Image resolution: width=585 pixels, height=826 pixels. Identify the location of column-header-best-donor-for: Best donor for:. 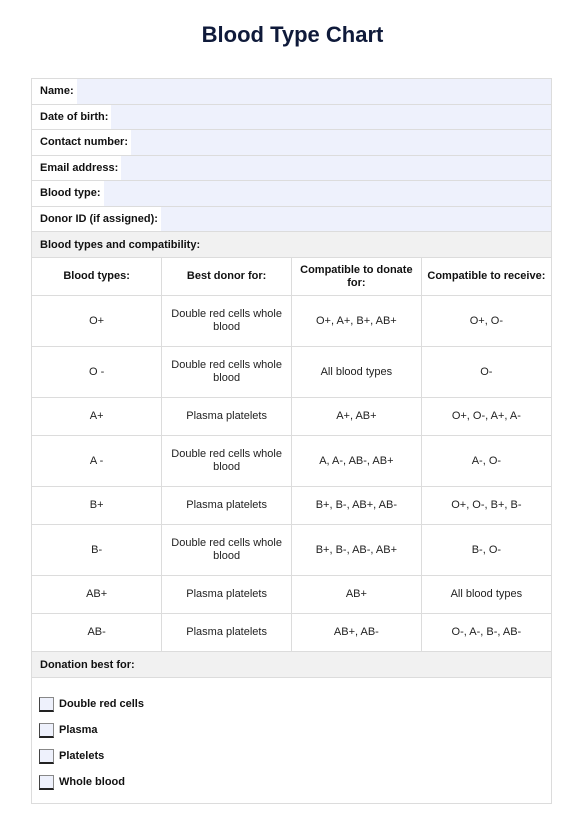
(226, 277).